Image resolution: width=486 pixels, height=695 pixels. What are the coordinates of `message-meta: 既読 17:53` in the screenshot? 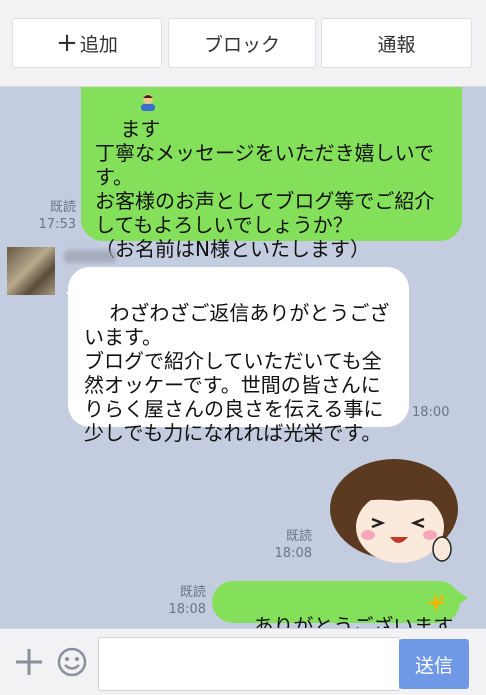 It's located at (53, 216).